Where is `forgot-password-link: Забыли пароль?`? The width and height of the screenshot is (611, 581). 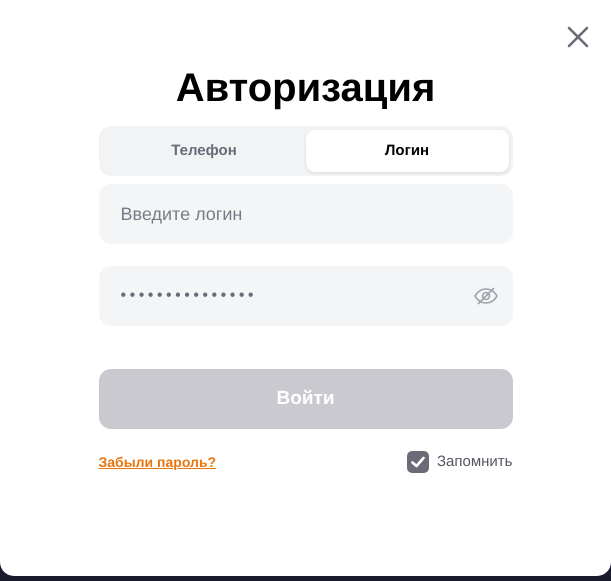 forgot-password-link: Забыли пароль? is located at coordinates (157, 462).